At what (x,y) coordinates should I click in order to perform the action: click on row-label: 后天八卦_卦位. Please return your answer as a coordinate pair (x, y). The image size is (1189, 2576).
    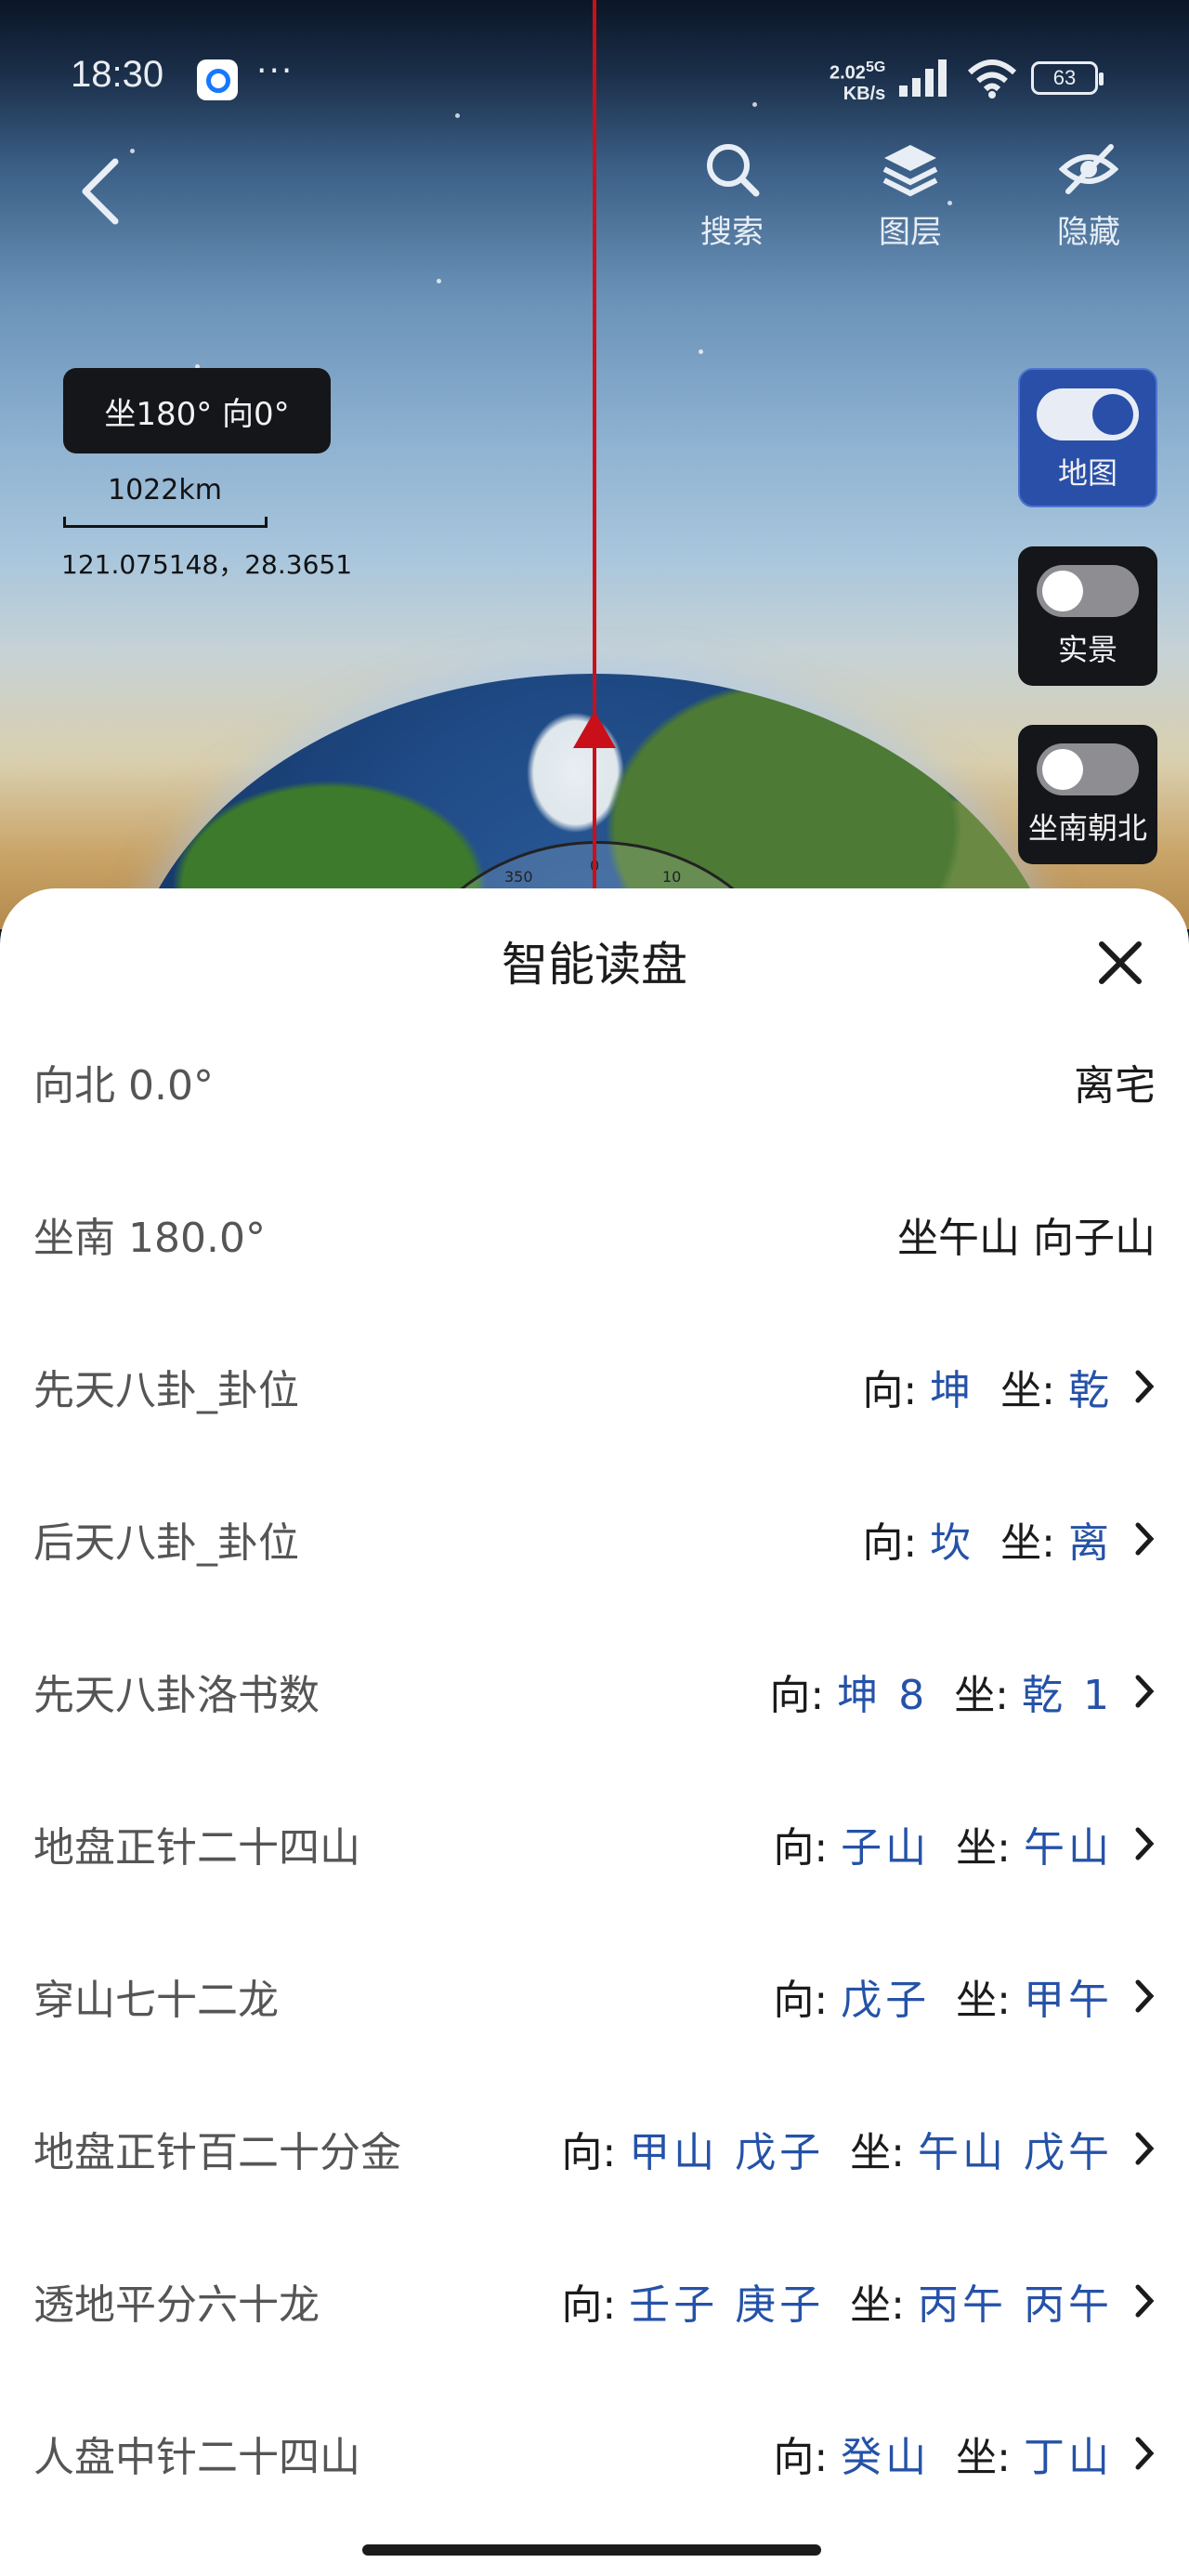
    Looking at the image, I should click on (166, 1543).